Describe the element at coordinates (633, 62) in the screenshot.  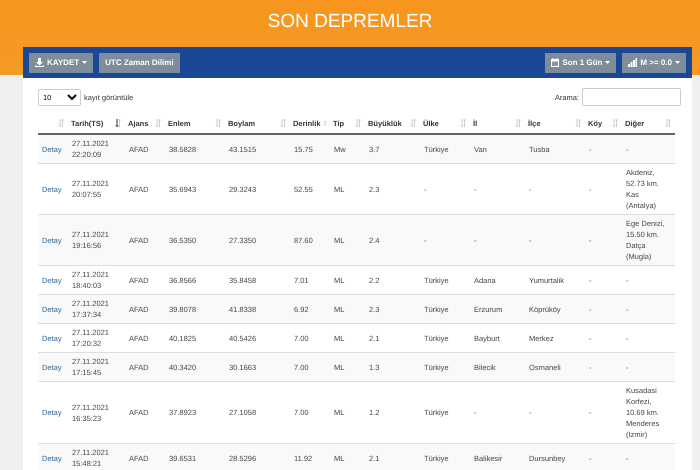
I see `signal-icon` at that location.